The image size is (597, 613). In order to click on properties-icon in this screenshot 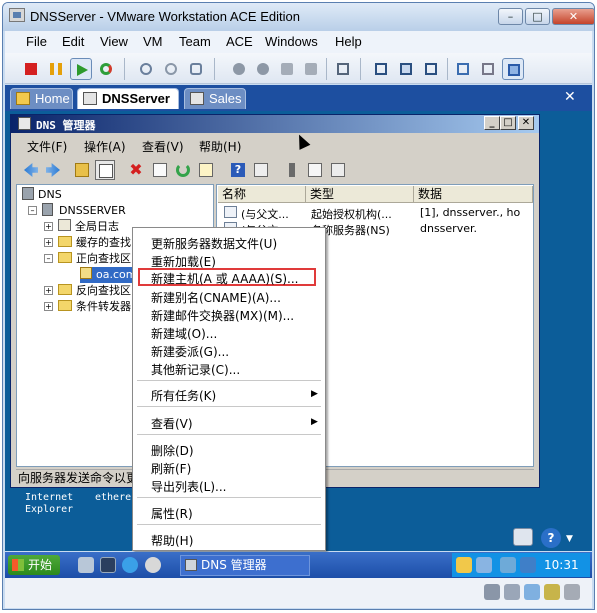, I will do `click(160, 170)`.